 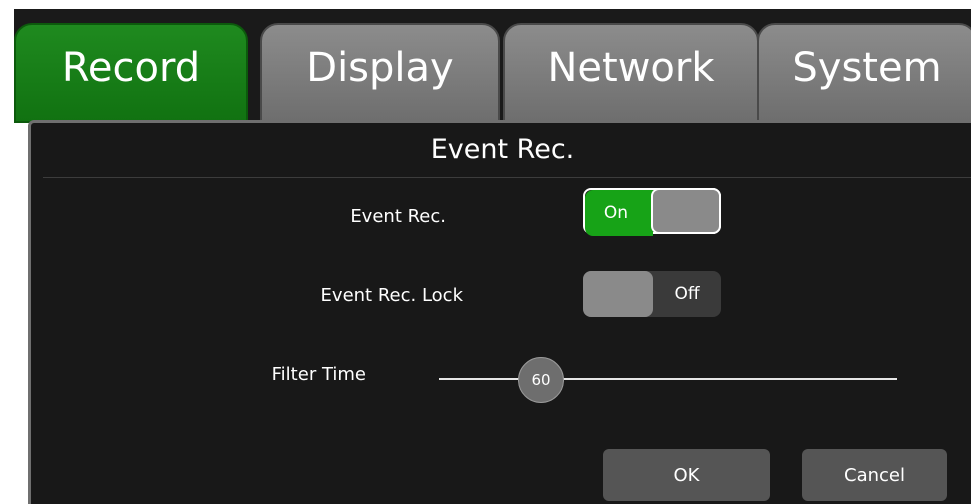 I want to click on title-divider, so click(x=507, y=177).